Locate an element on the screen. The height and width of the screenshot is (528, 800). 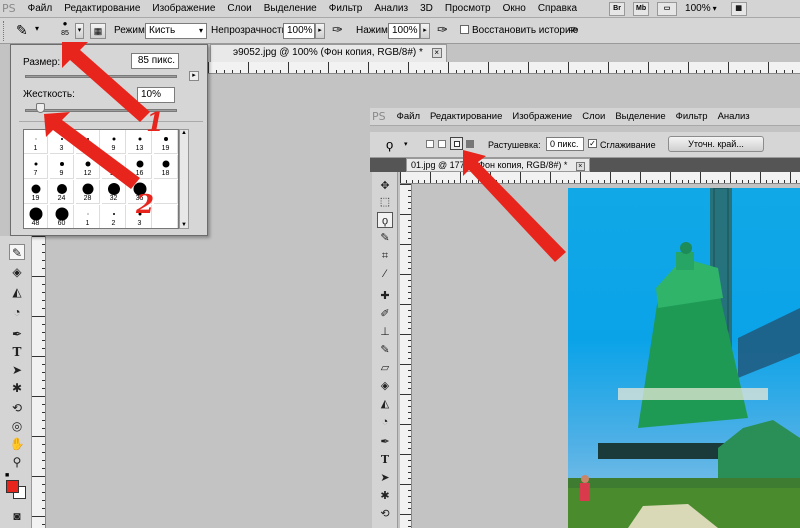
annotation-label-2: 2 is located at coordinates (145, 205).